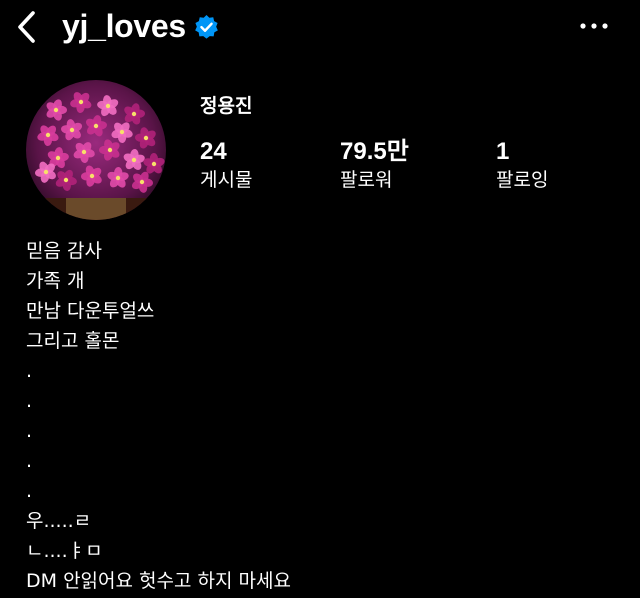 This screenshot has height=598, width=640. What do you see at coordinates (366, 180) in the screenshot?
I see `followers-label: 팔로워` at bounding box center [366, 180].